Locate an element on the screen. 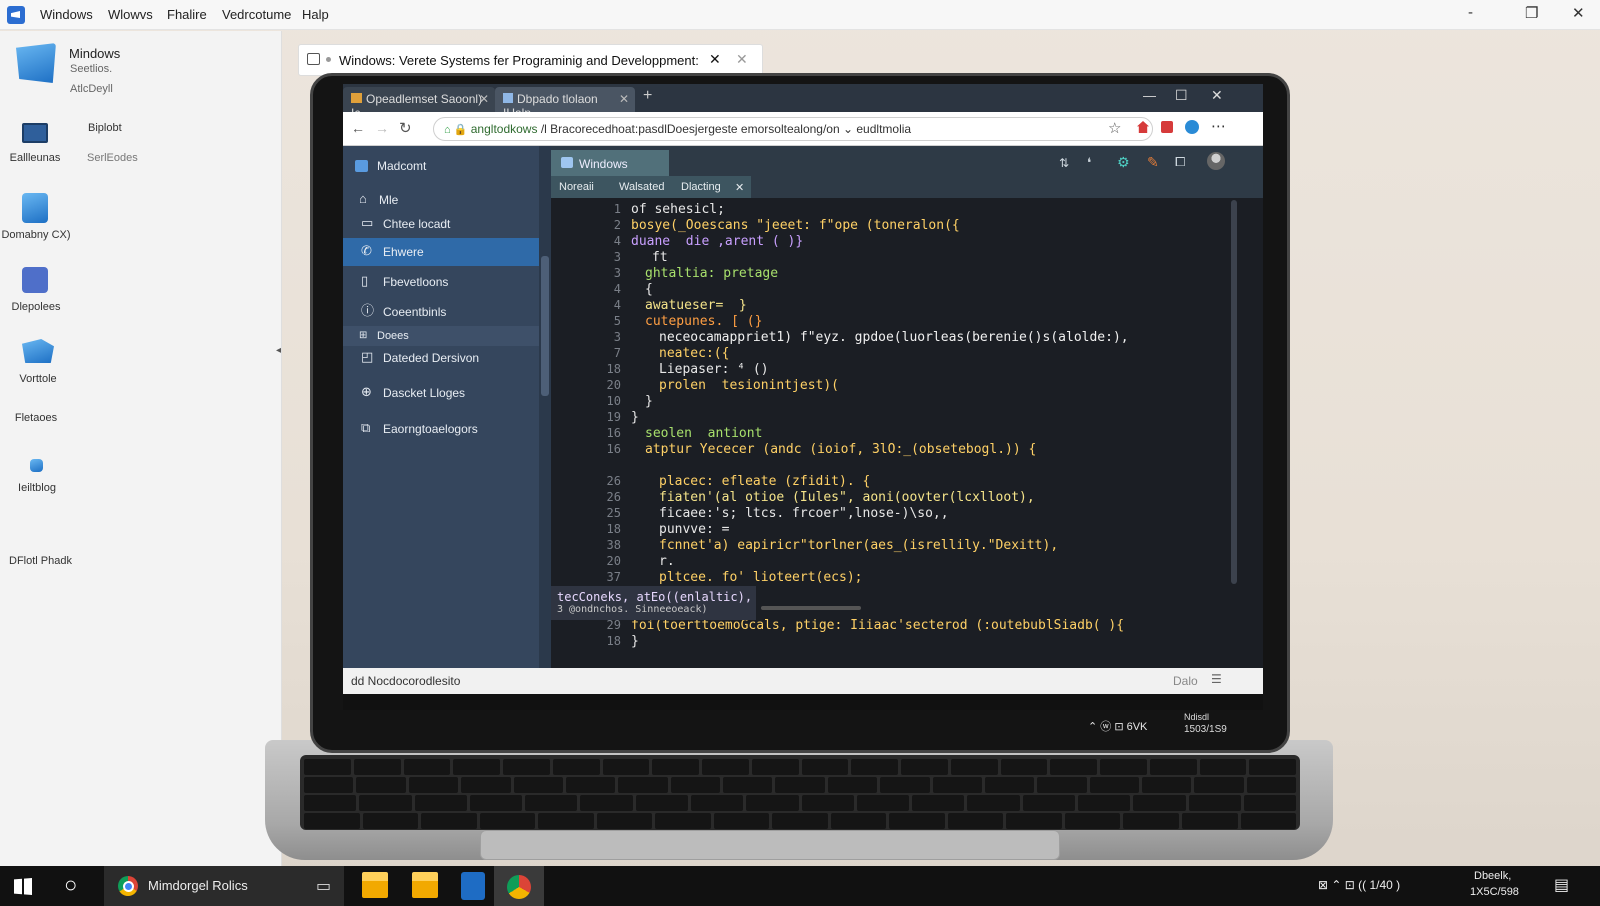 This screenshot has width=1600, height=906. code-line: ghtaltia: pretage is located at coordinates (711, 273).